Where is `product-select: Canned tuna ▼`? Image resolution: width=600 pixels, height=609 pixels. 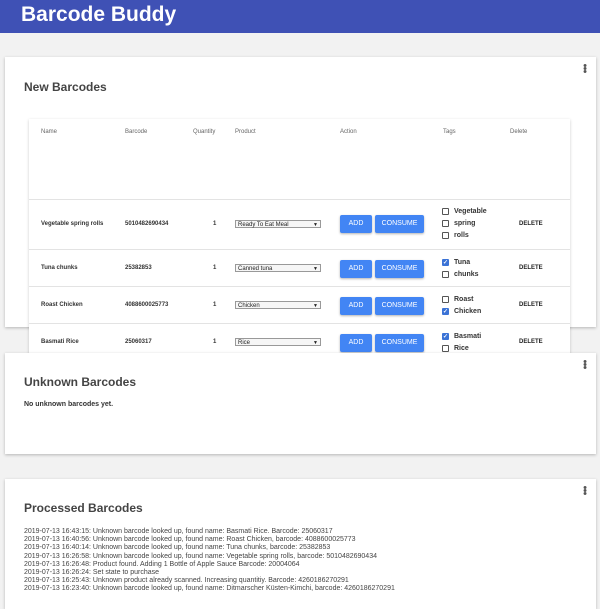
product-select: Canned tuna ▼ is located at coordinates (278, 268).